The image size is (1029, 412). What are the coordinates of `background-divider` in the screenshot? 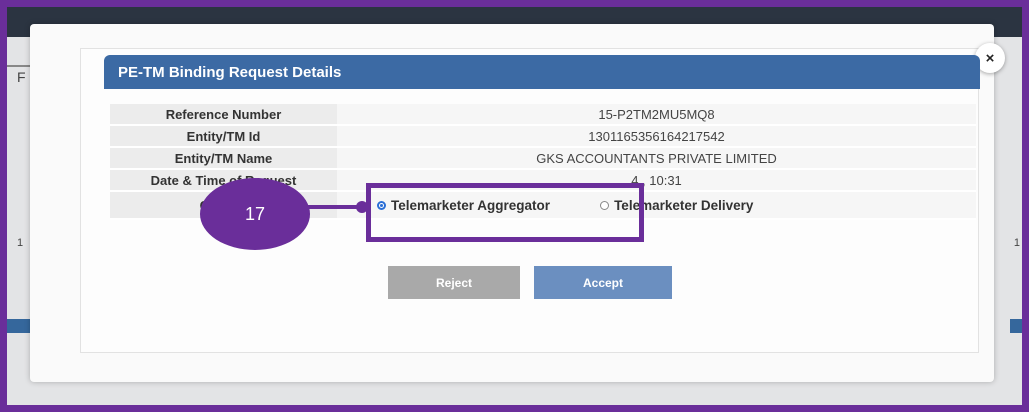 It's located at (19, 66).